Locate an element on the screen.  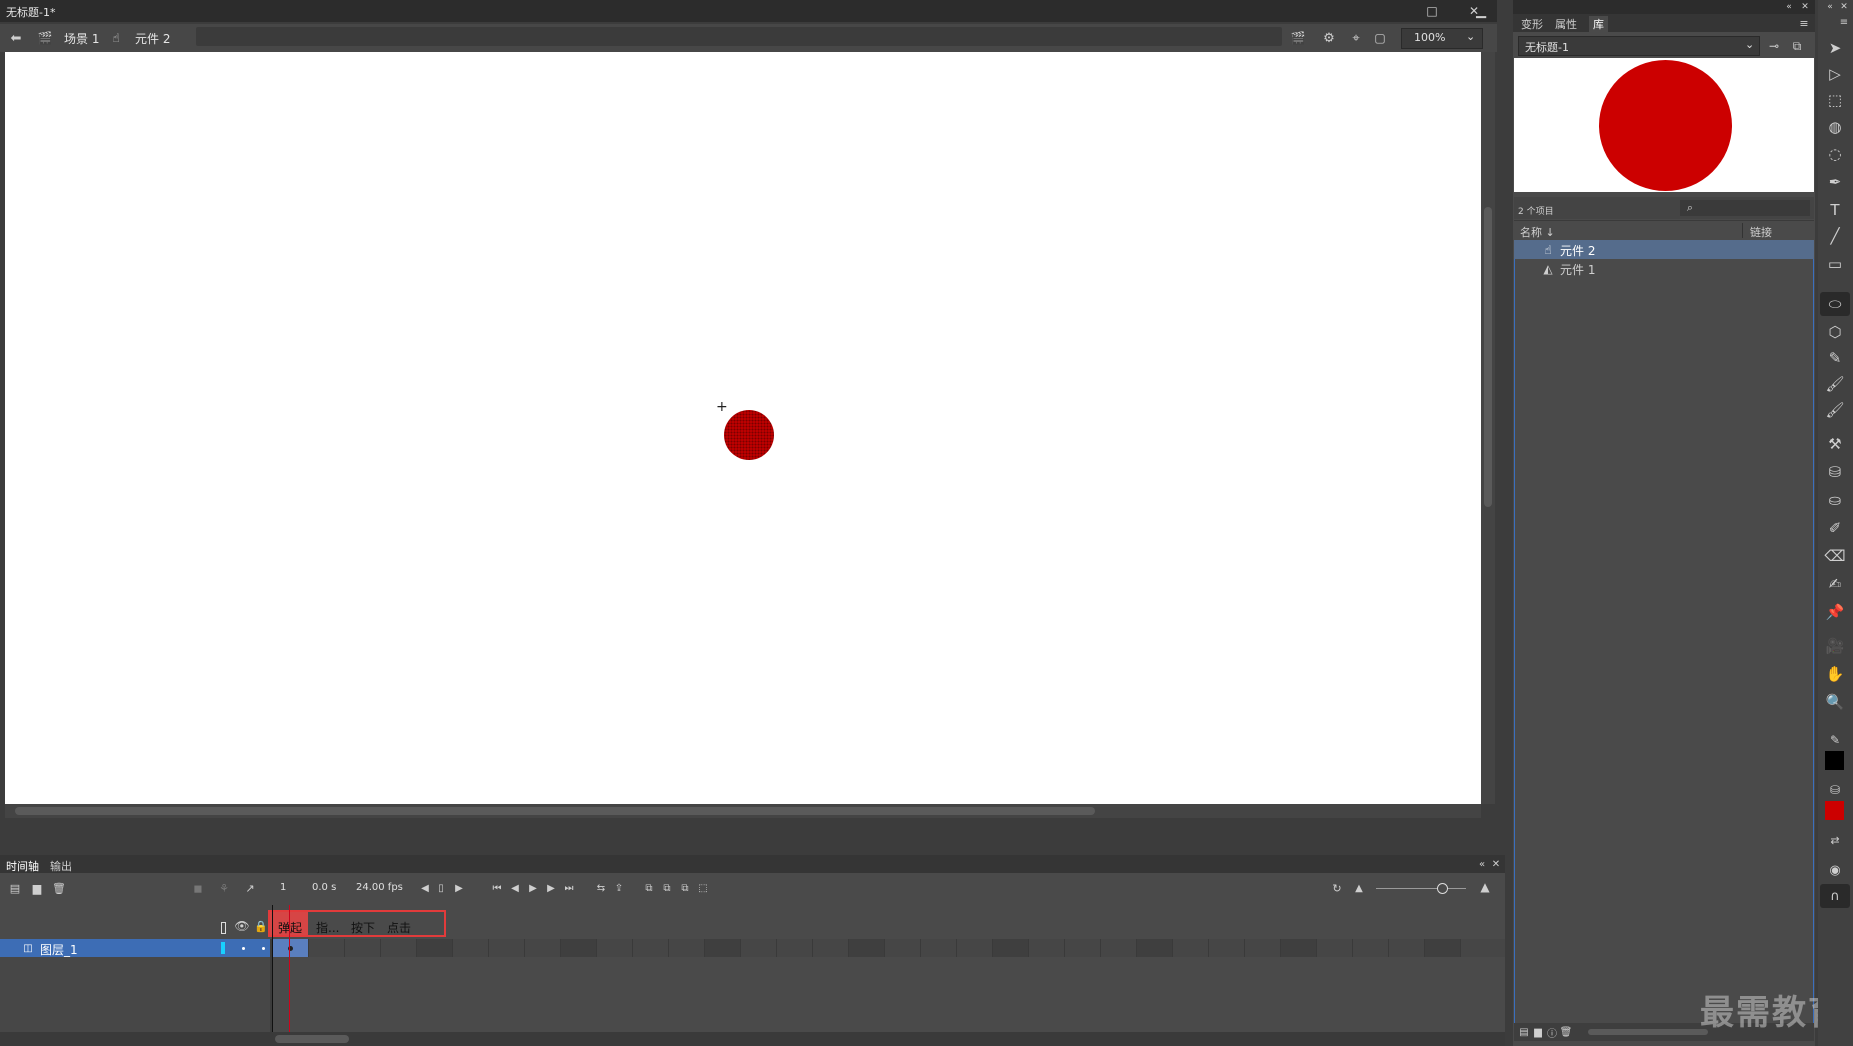
library-hscroll-thumb is located at coordinates (1648, 1032).